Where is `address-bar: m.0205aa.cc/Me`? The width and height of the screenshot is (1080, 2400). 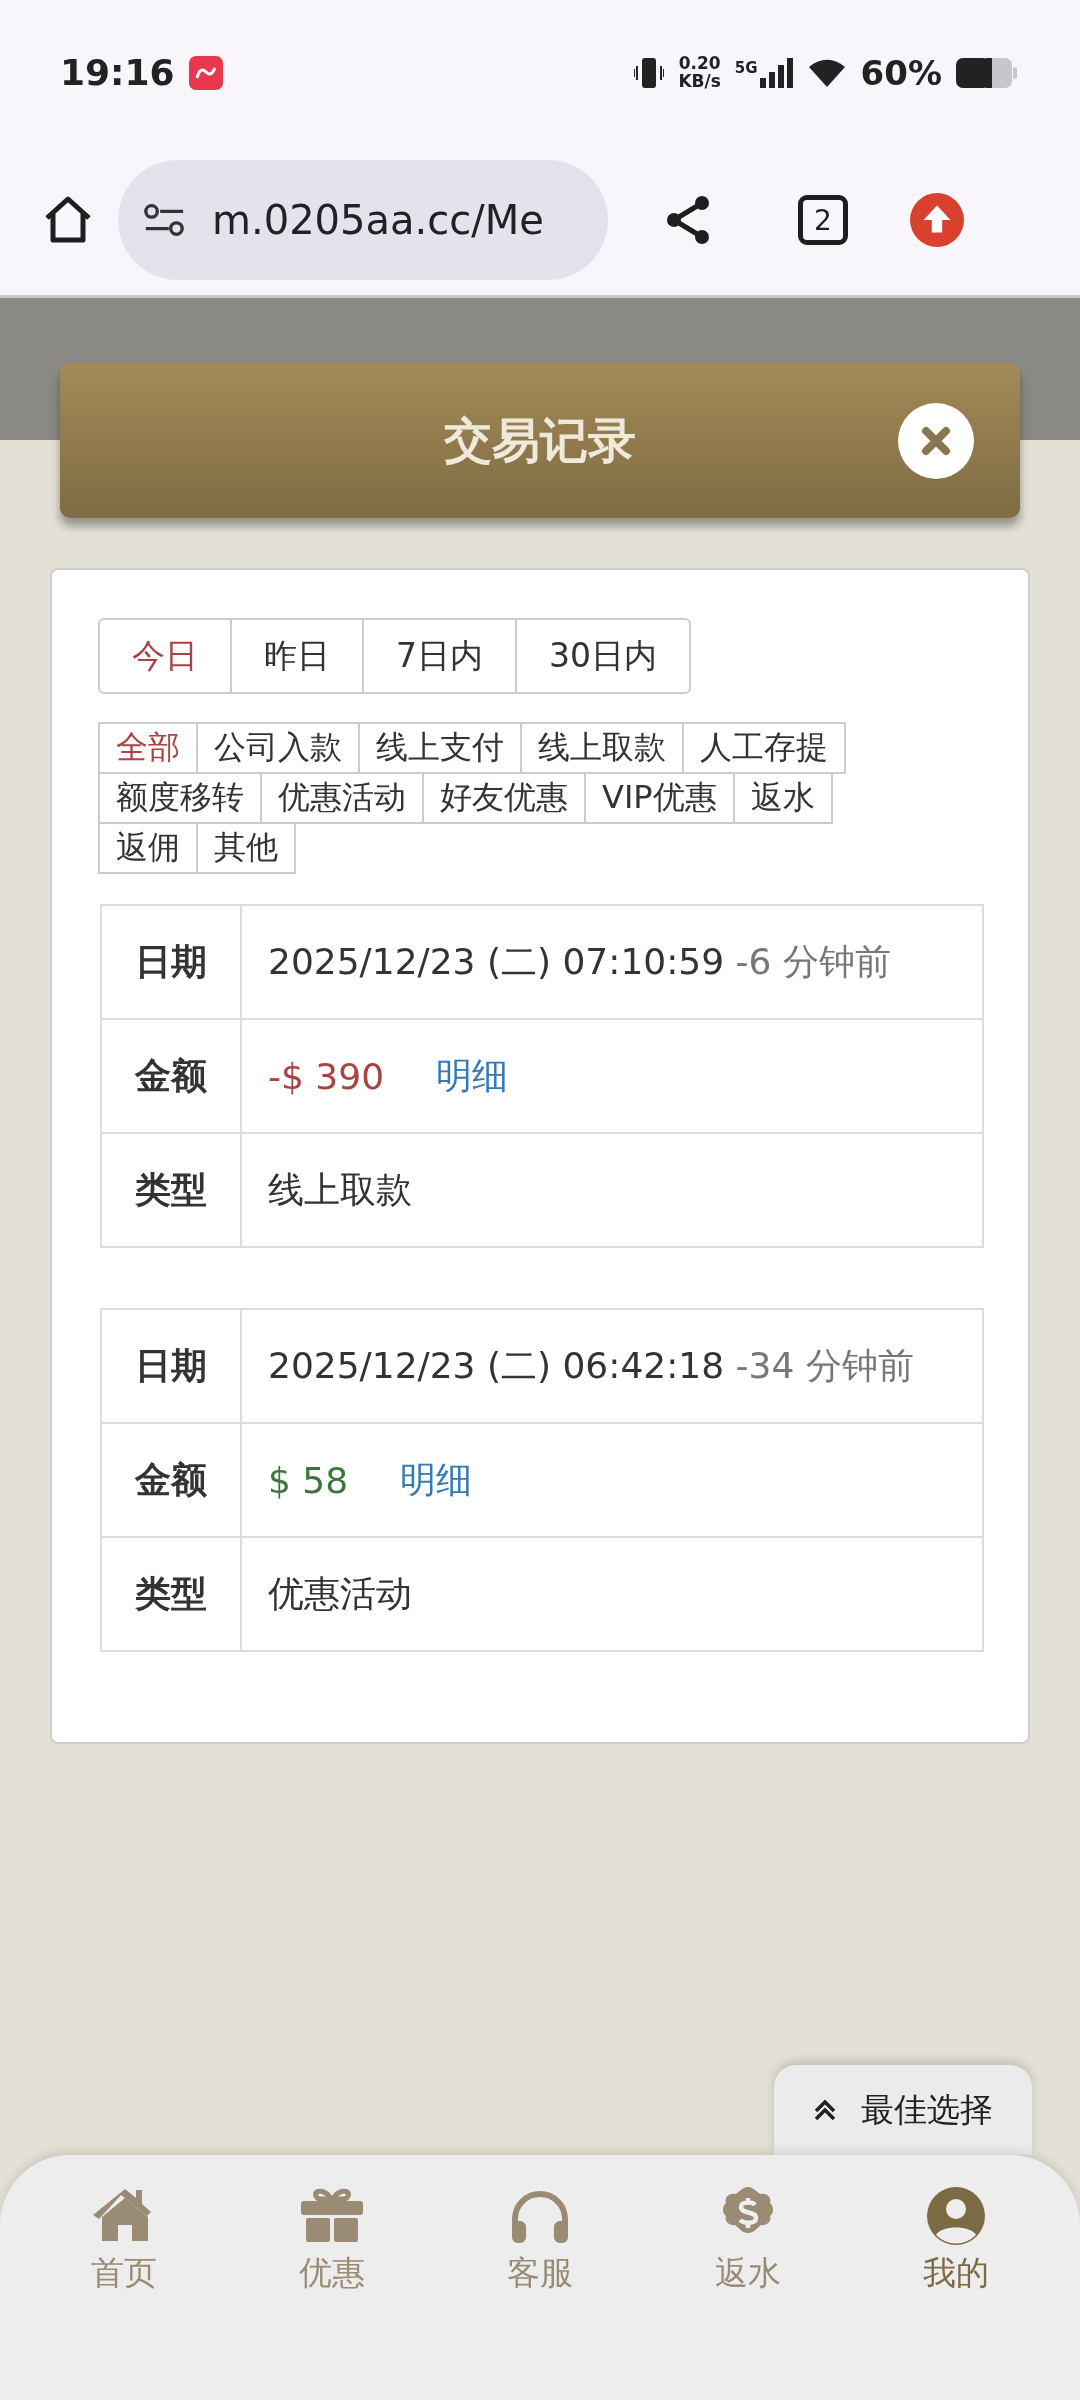
address-bar: m.0205aa.cc/Me is located at coordinates (363, 220).